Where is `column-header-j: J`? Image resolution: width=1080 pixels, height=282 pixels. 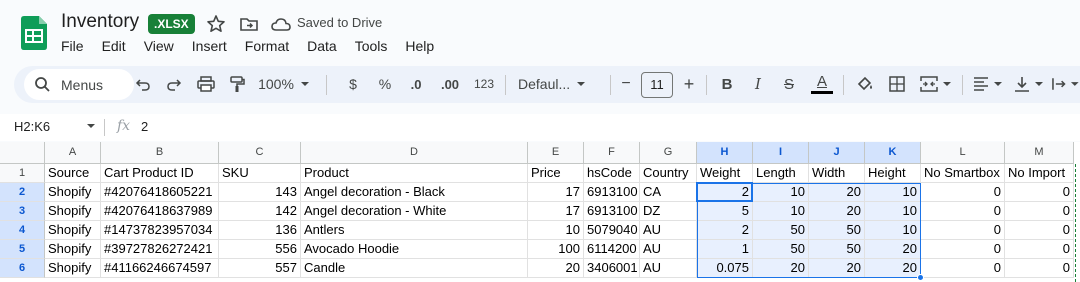 column-header-j: J is located at coordinates (837, 153).